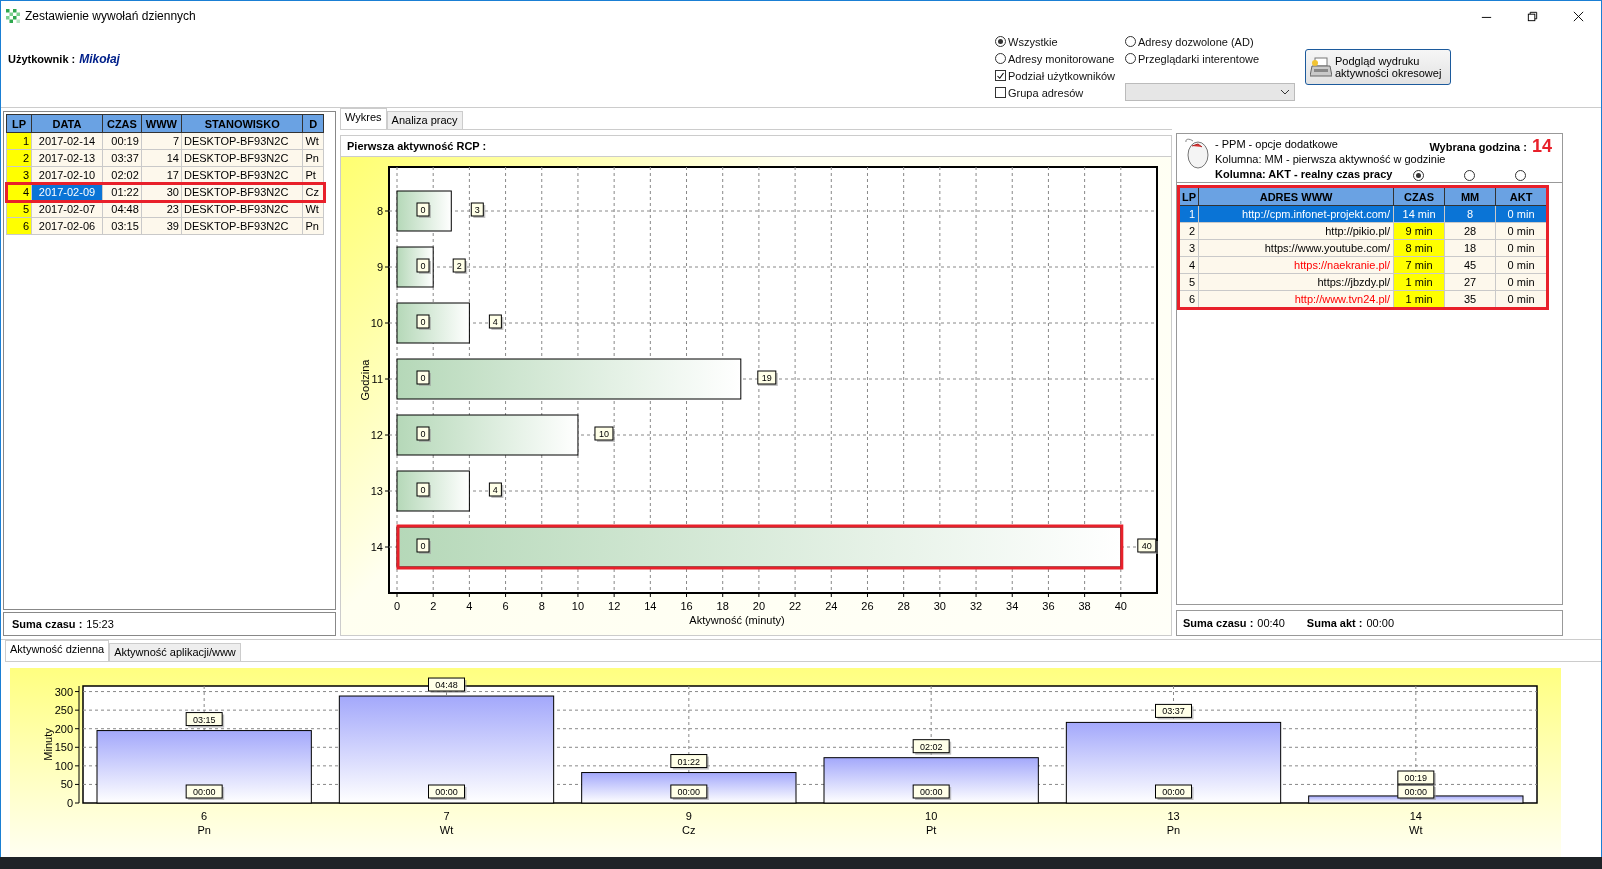  What do you see at coordinates (205, 720) in the screenshot?
I see `data-label: 03:15` at bounding box center [205, 720].